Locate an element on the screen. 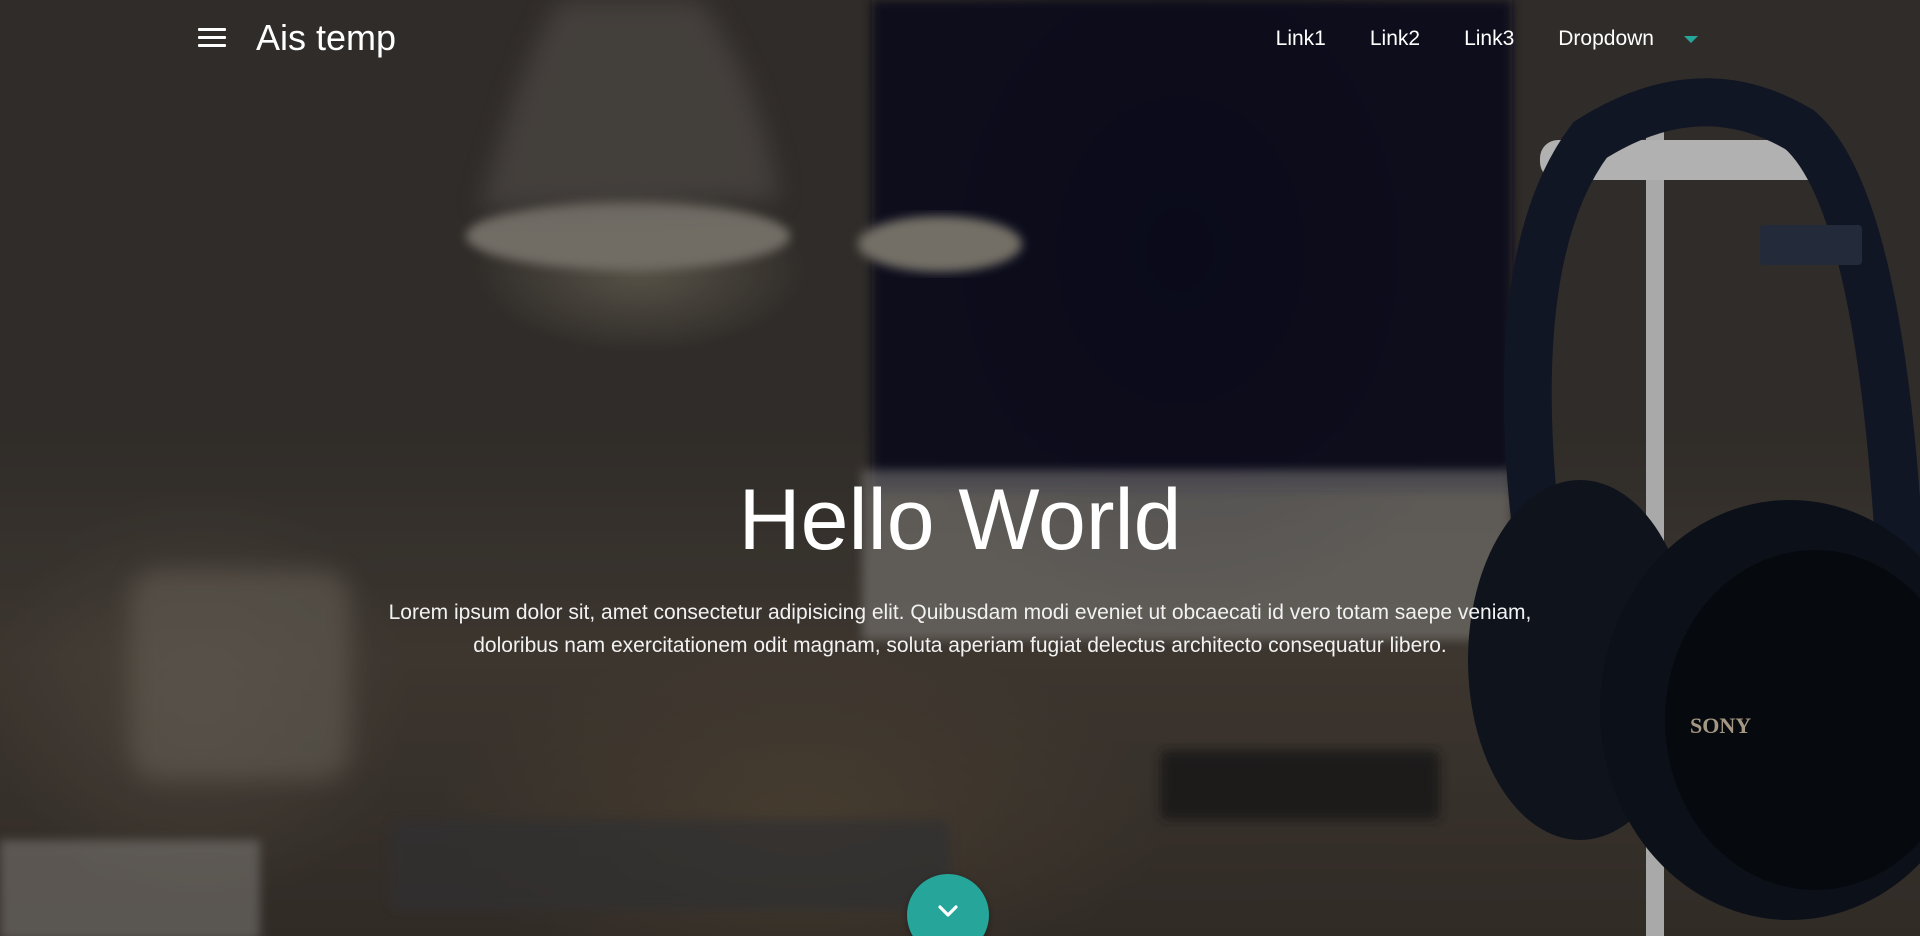 This screenshot has width=1920, height=936. caret-down-icon is located at coordinates (1691, 39).